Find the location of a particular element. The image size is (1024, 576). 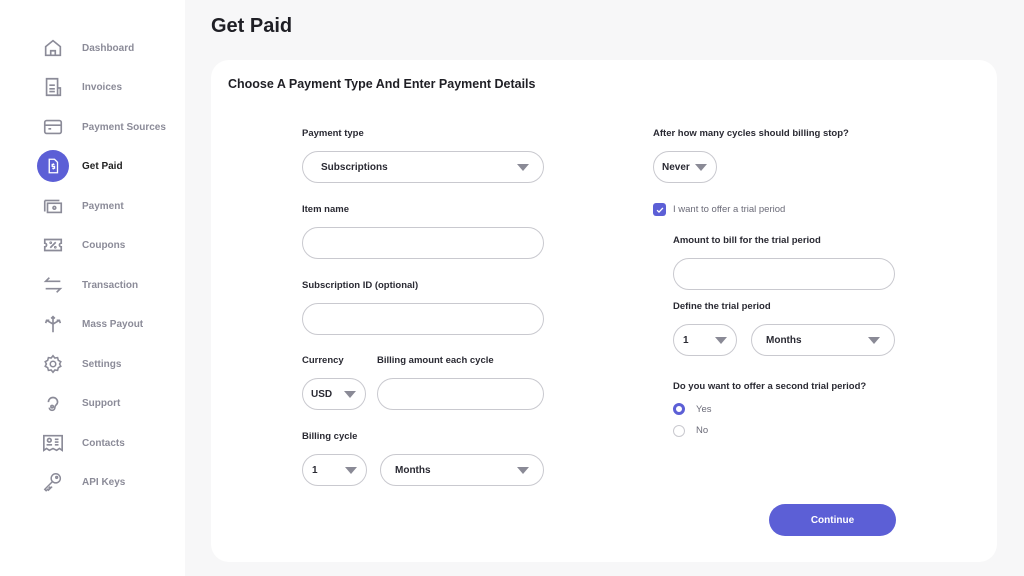

trial-period-unit-value: Months is located at coordinates (784, 340).